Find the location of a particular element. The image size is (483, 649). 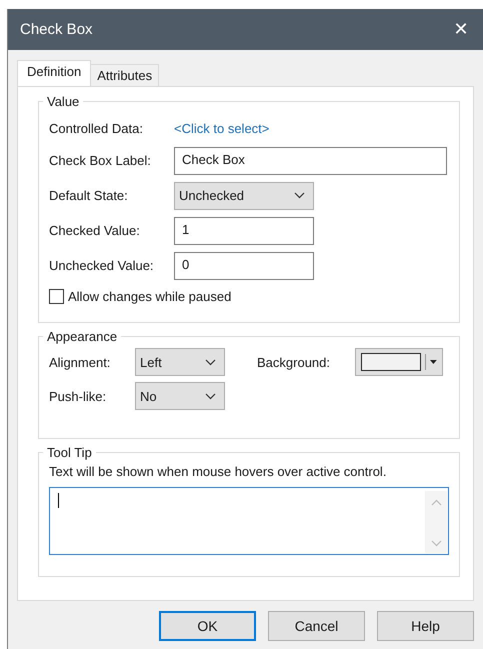

dropdown: Left is located at coordinates (180, 362).